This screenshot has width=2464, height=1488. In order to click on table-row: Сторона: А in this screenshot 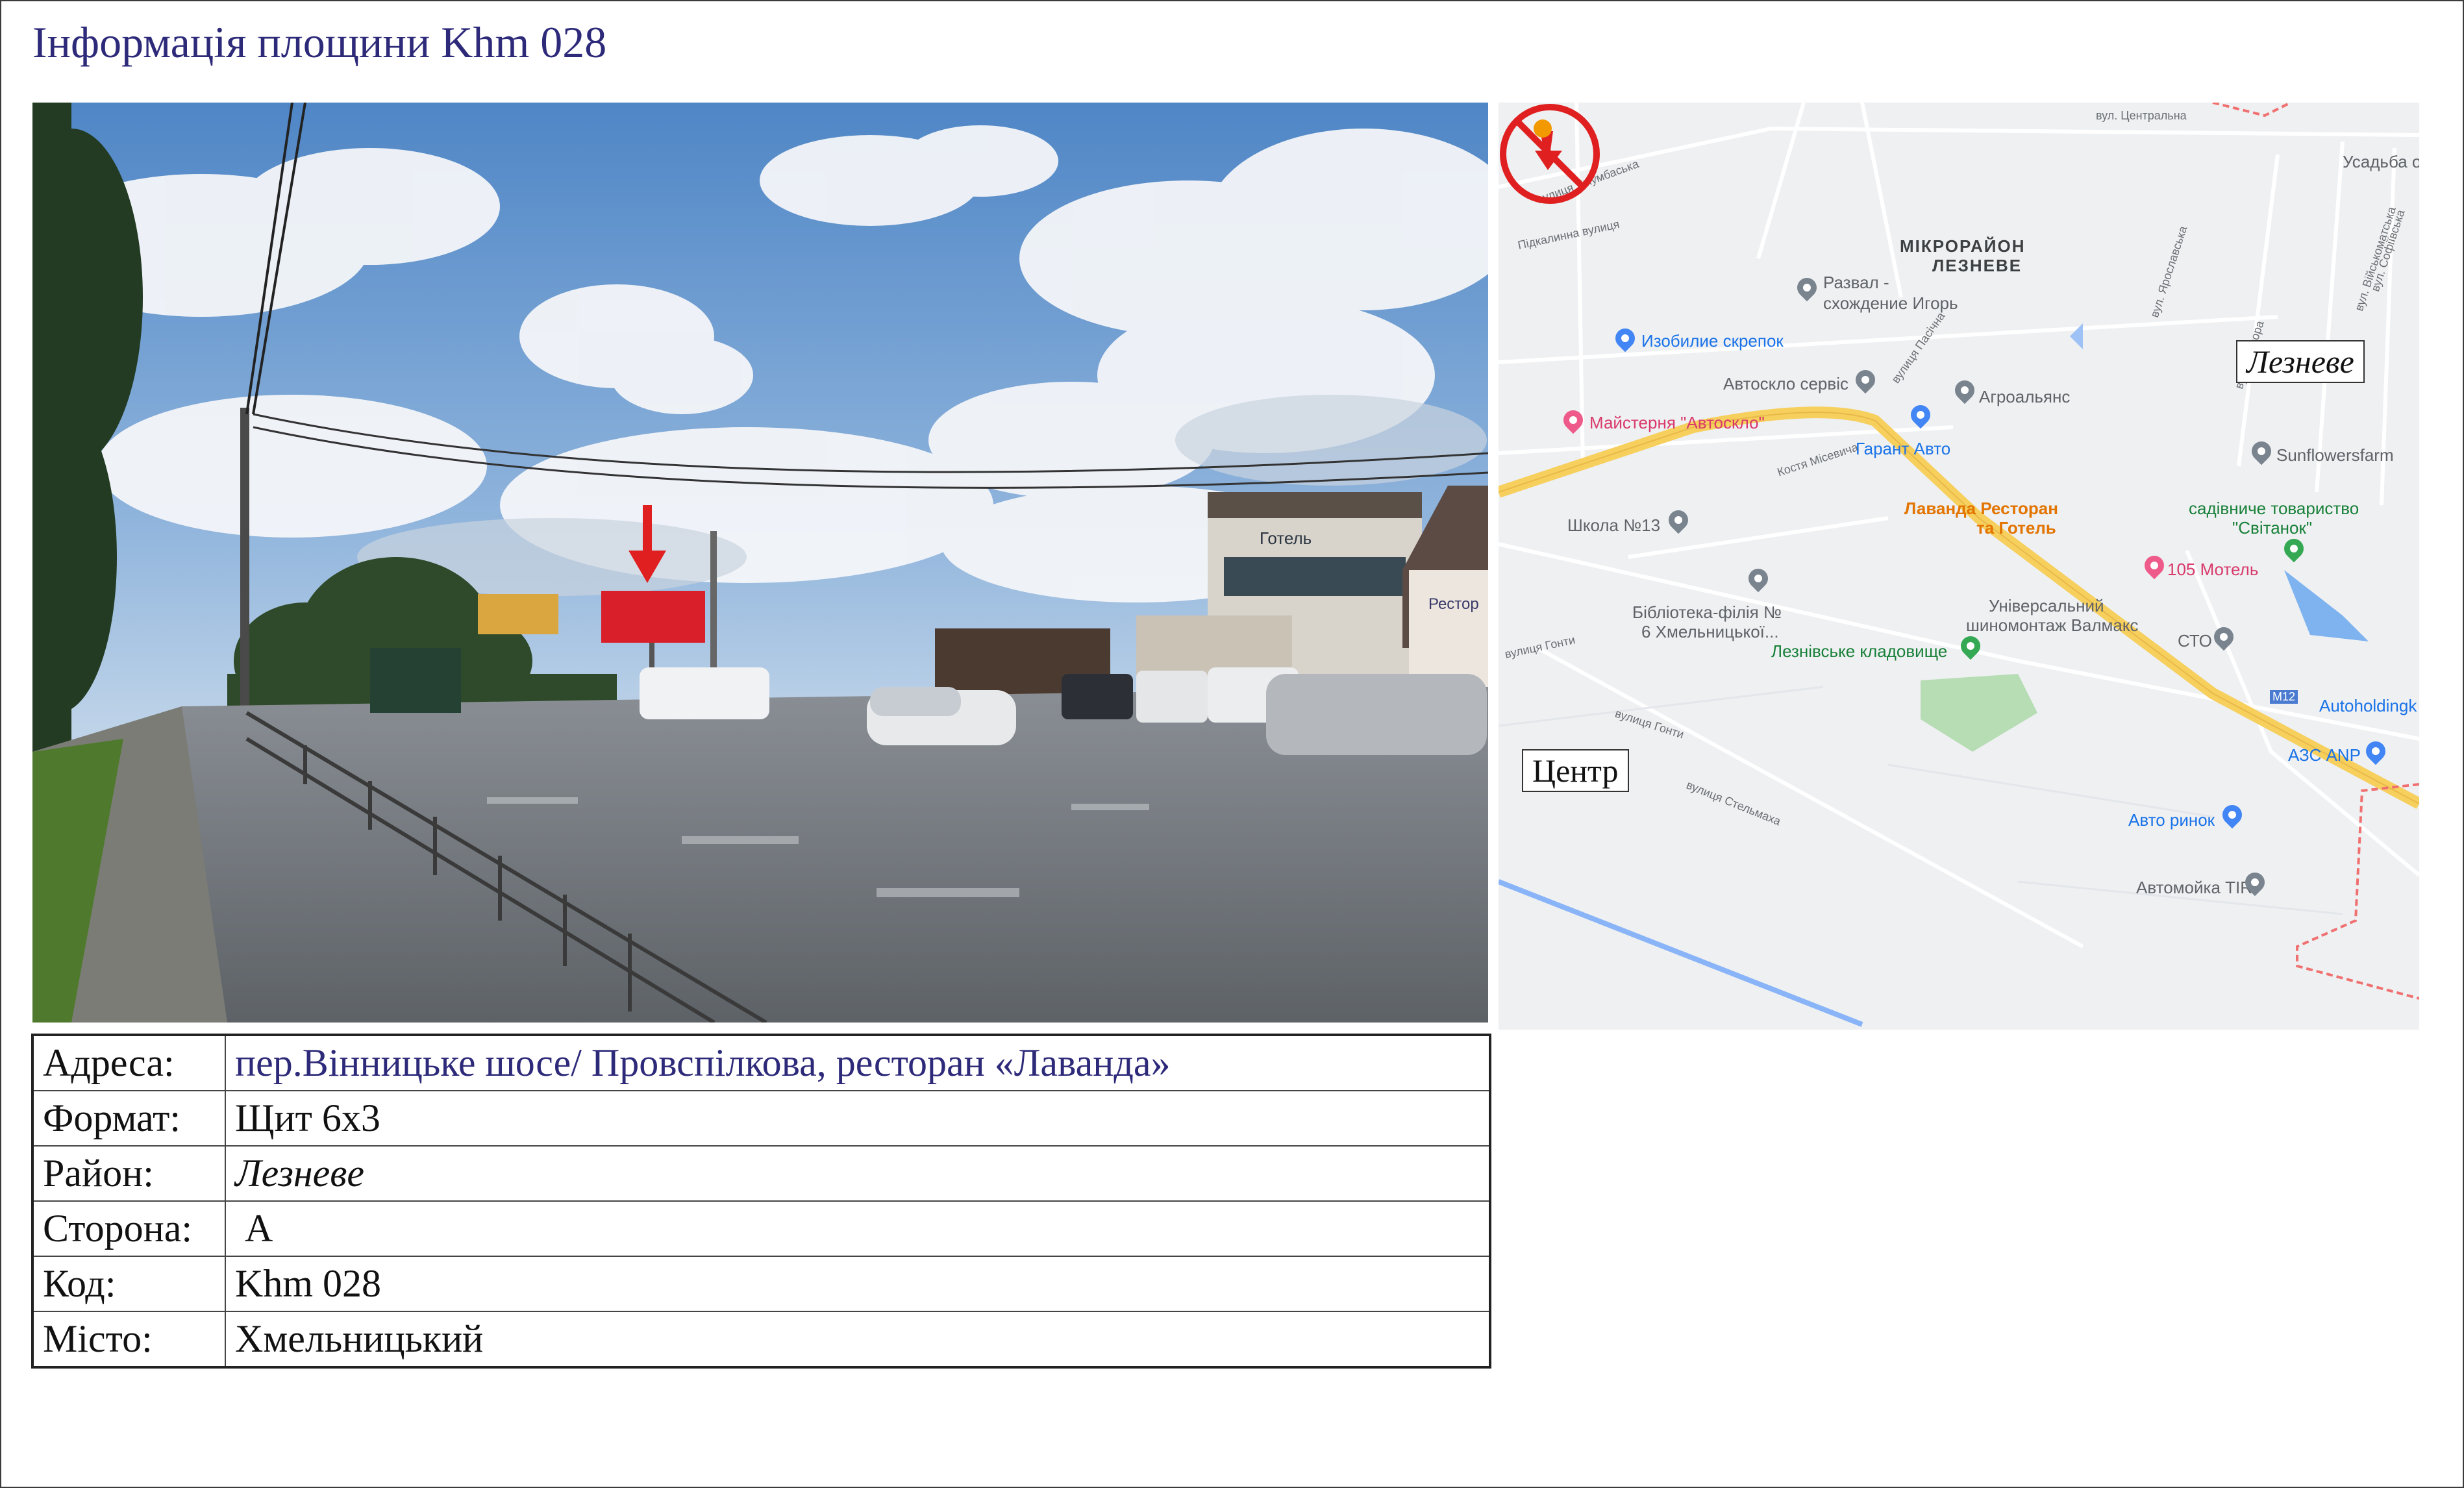, I will do `click(761, 1228)`.